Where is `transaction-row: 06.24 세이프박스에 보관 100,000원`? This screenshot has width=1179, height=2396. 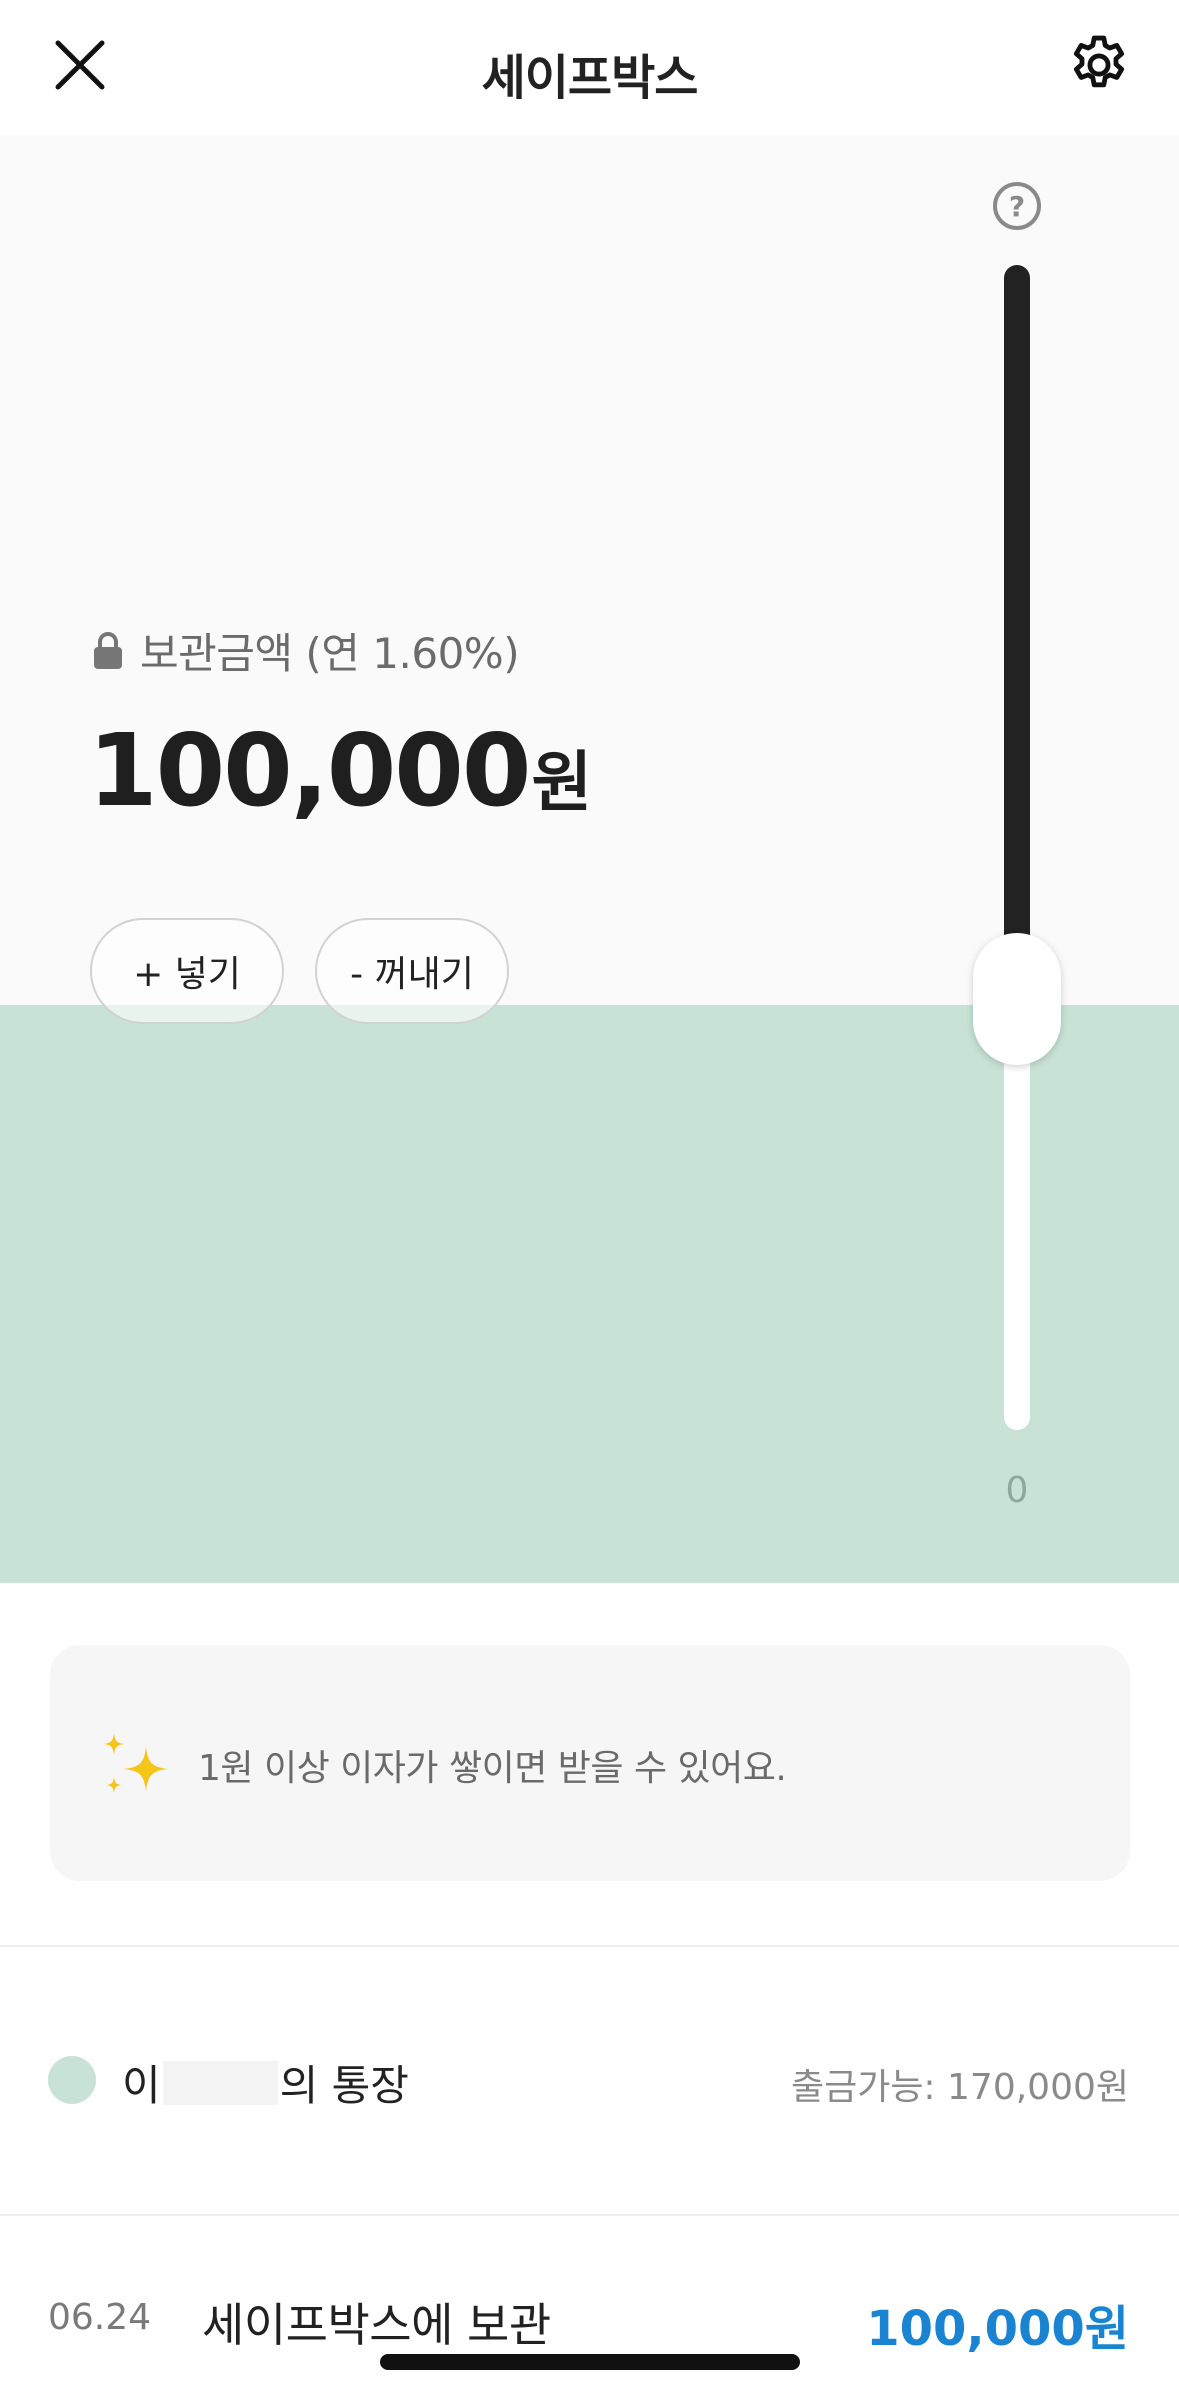
transaction-row: 06.24 세이프박스에 보관 100,000원 is located at coordinates (589, 2321).